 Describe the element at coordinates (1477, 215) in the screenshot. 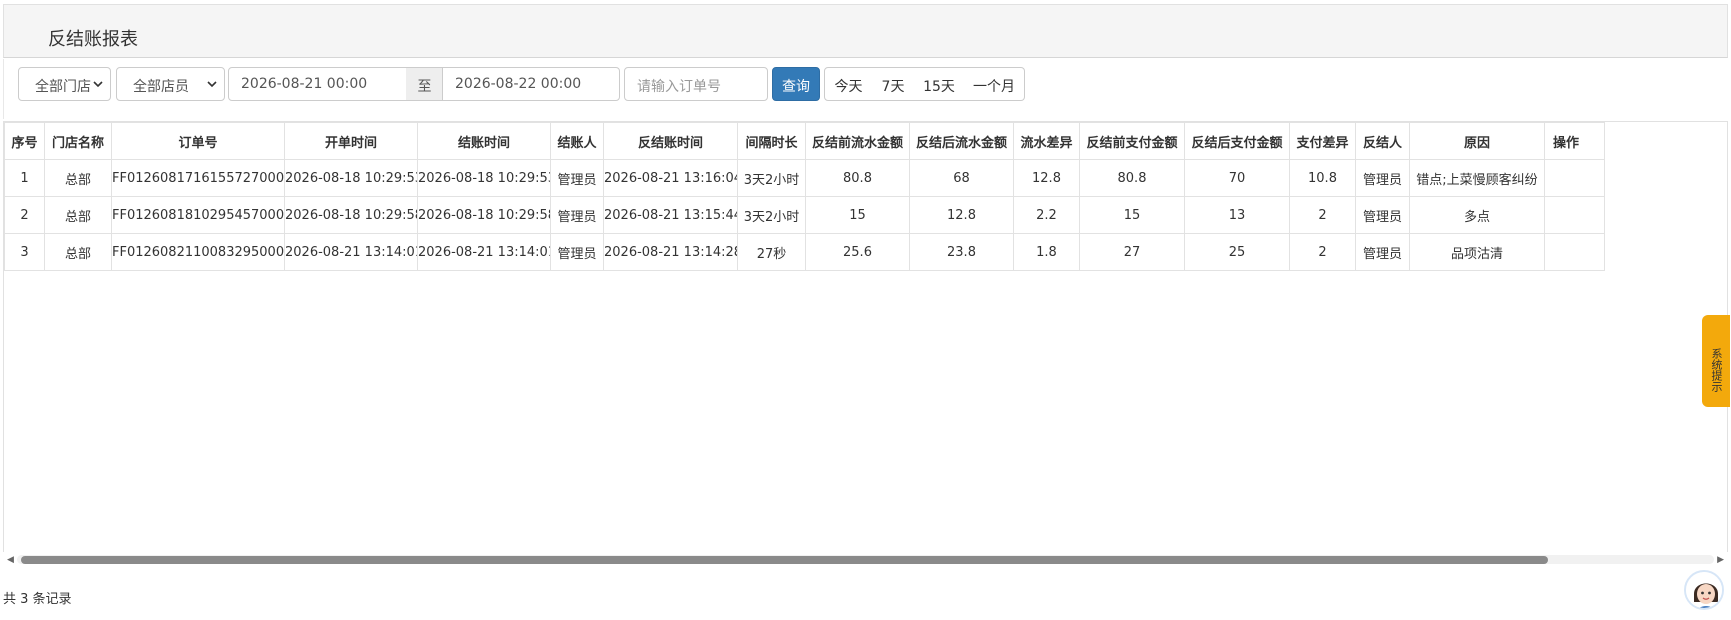

I see `table-cell: 多点` at that location.